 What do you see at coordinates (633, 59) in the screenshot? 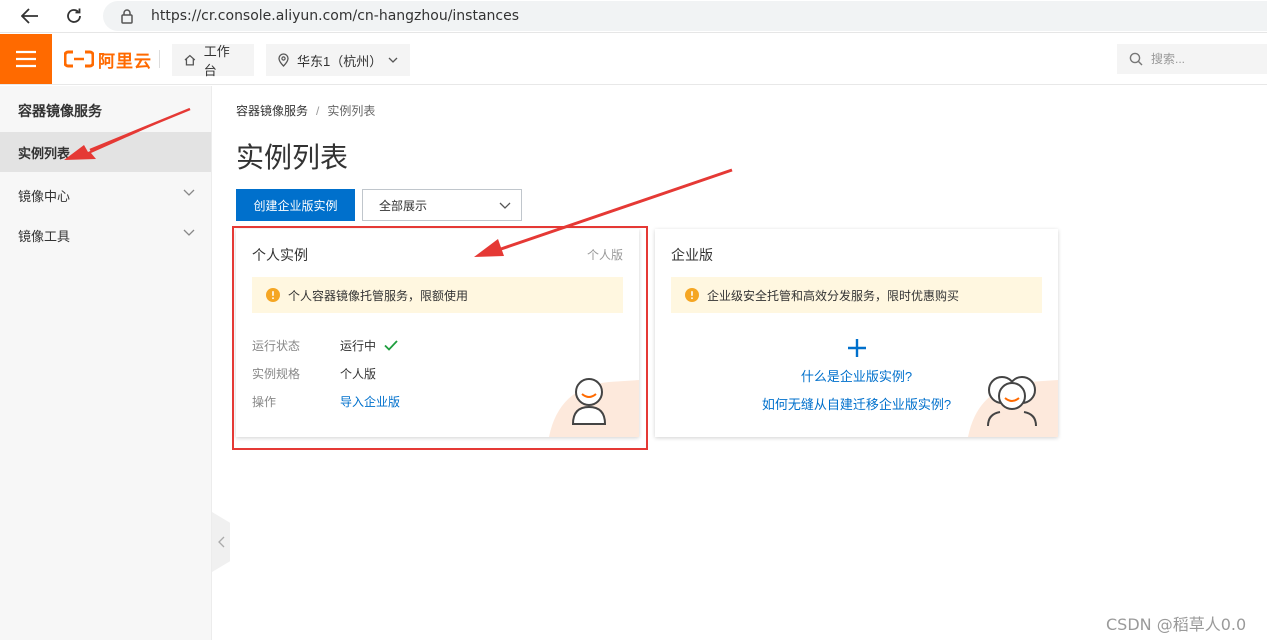
I see `console-topbar: 阿里云 工作台 华东1（杭州）` at bounding box center [633, 59].